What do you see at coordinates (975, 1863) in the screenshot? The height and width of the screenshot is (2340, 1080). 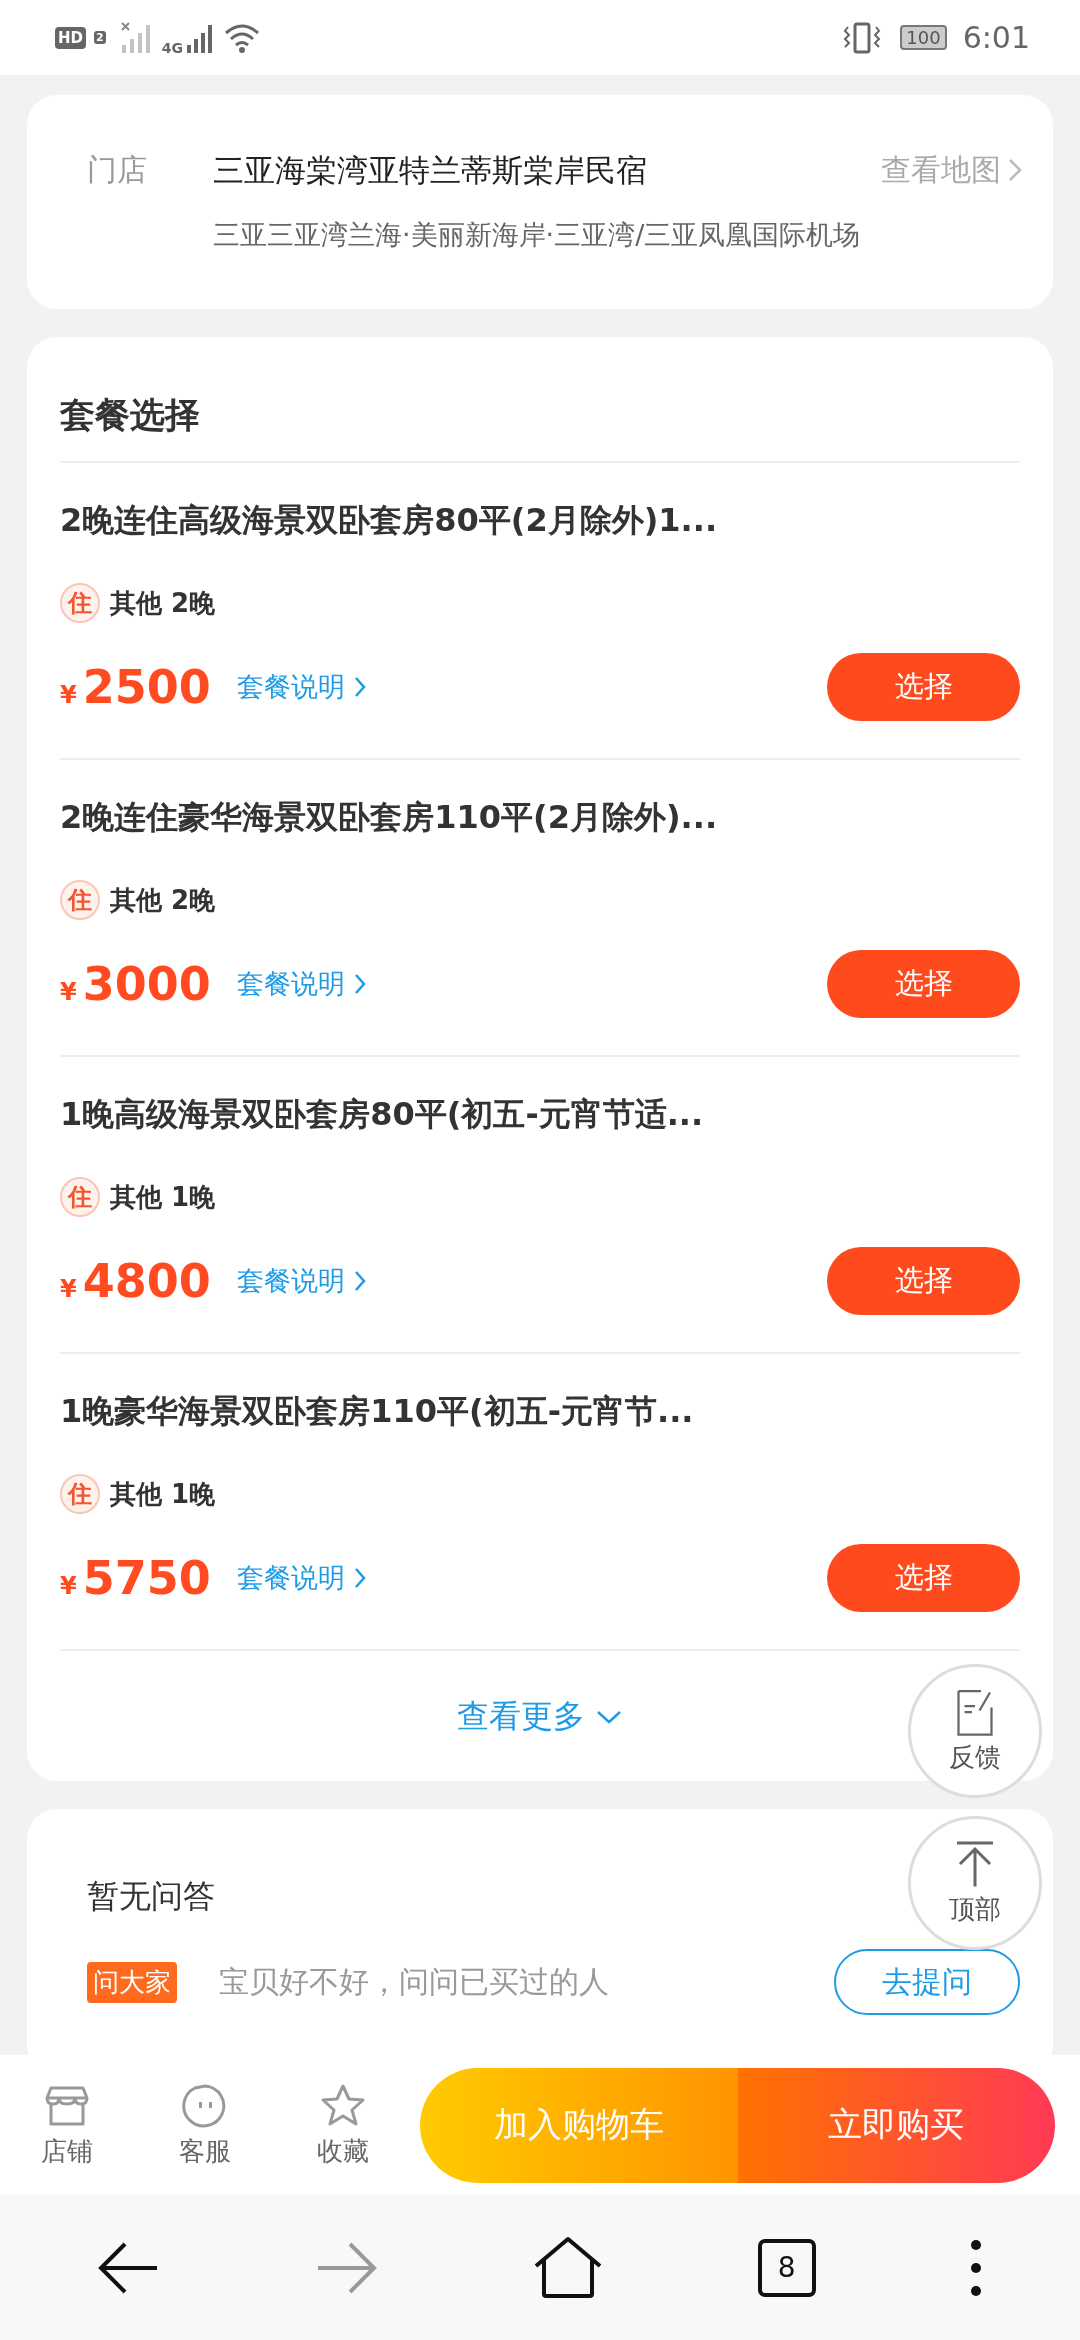 I see `arrow-up-icon` at bounding box center [975, 1863].